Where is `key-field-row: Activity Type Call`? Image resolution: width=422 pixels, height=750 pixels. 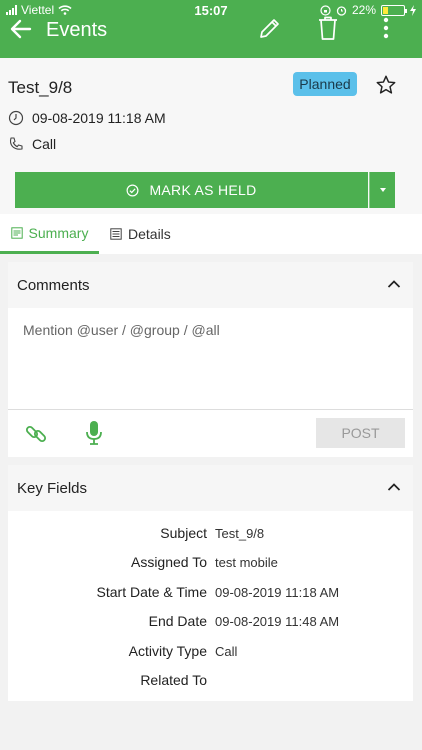 key-field-row: Activity Type Call is located at coordinates (210, 653).